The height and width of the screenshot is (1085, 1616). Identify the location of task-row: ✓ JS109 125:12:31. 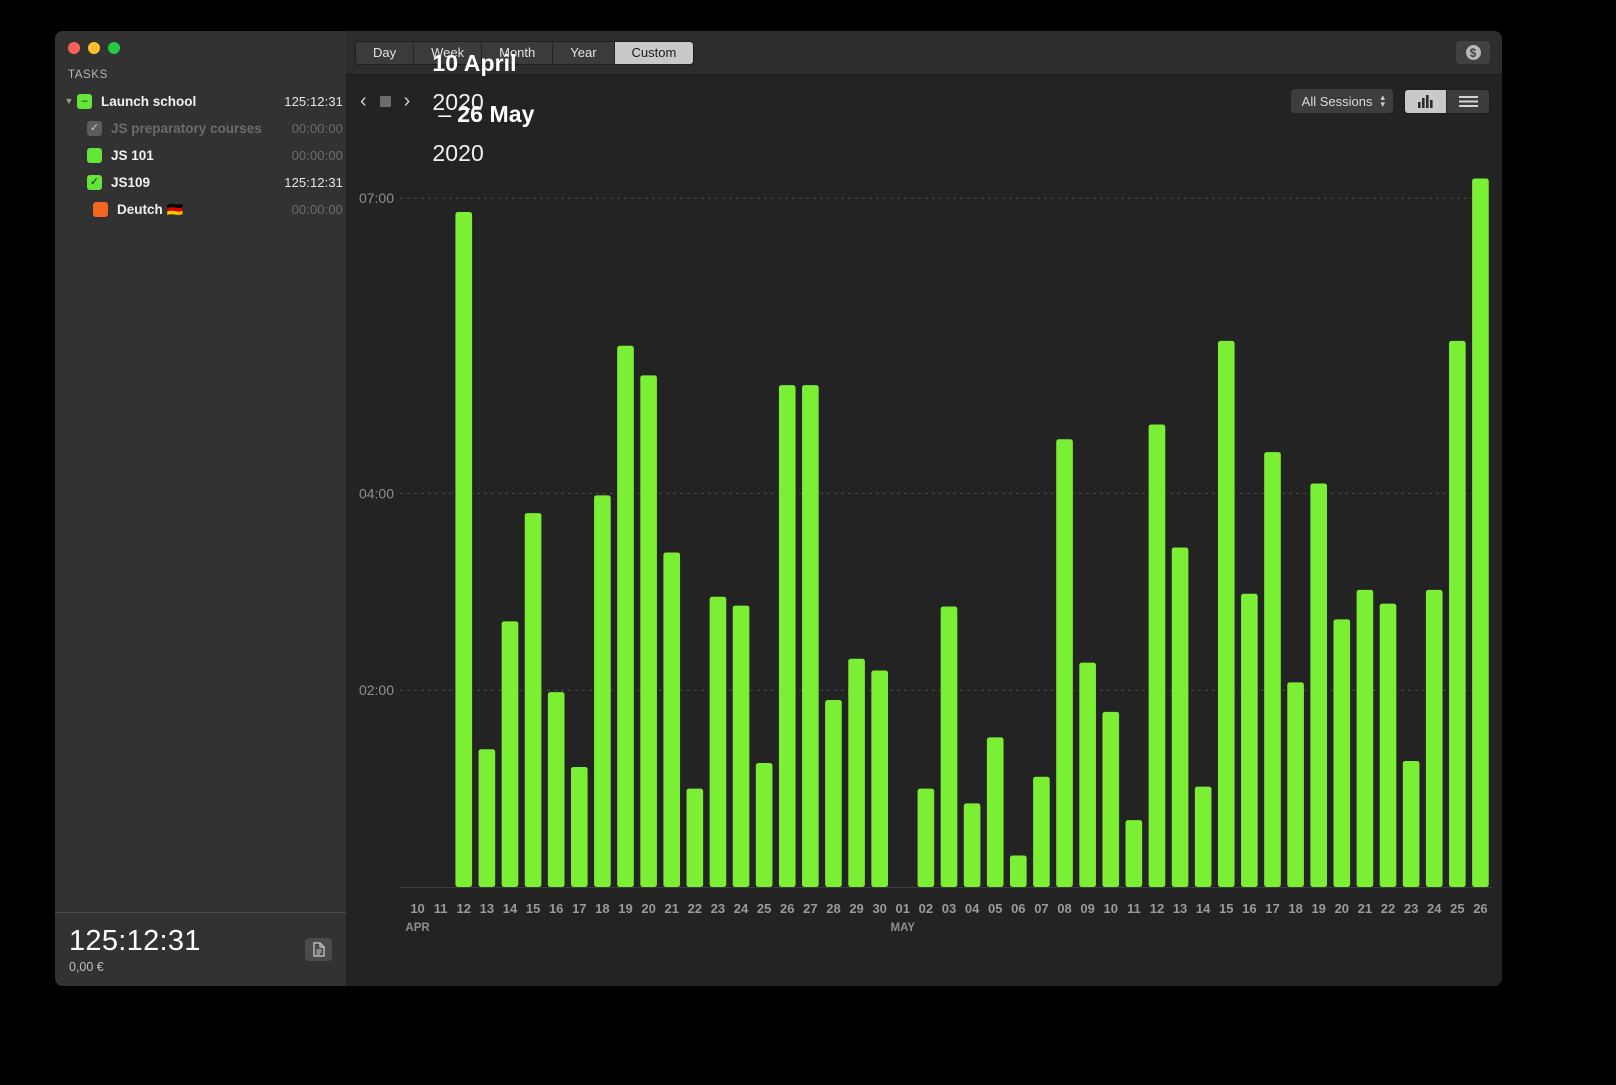
(200, 182).